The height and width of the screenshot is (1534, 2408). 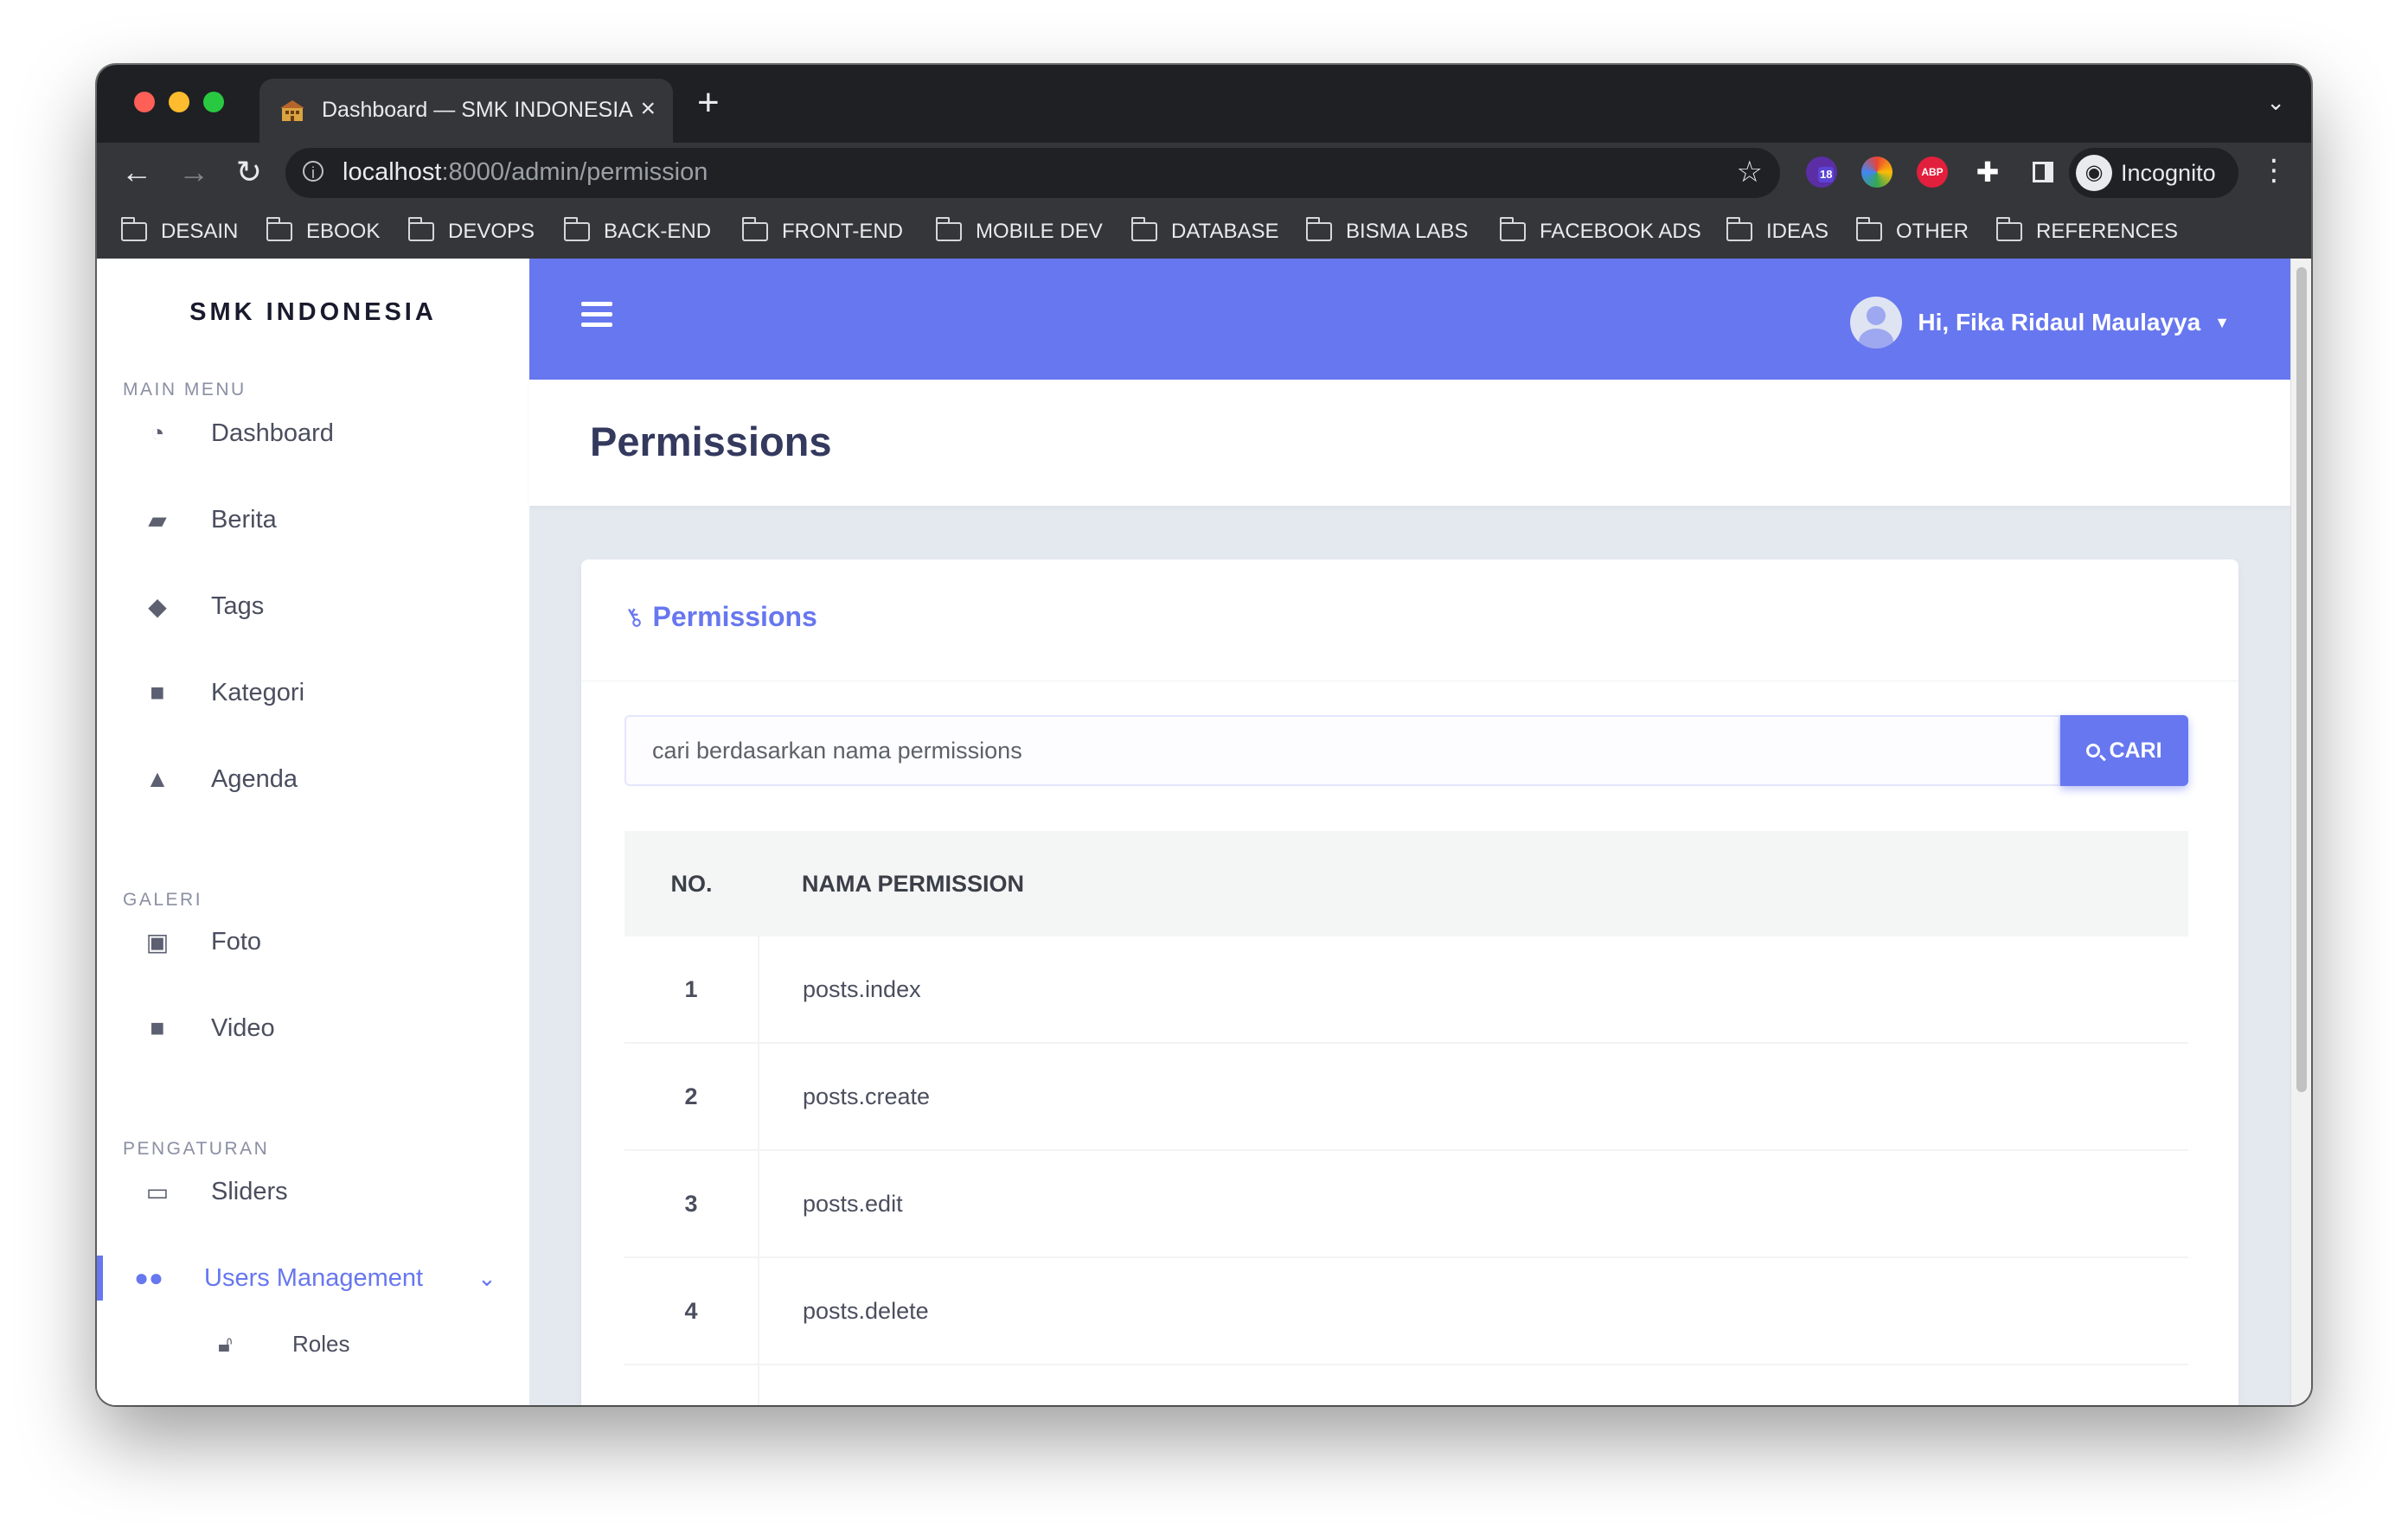 I want to click on card-title: ⚷ Permissions, so click(x=718, y=617).